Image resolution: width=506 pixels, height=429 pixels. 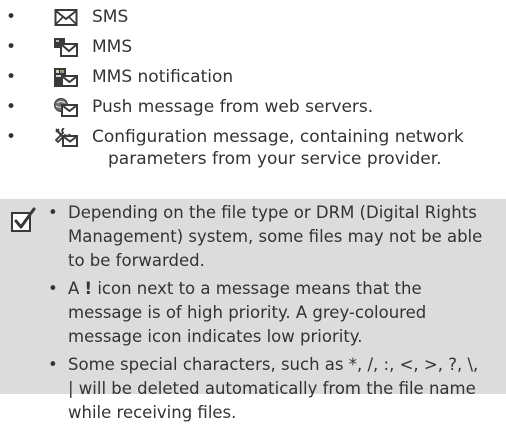 I want to click on sms-envelope-icon, so click(x=66, y=17).